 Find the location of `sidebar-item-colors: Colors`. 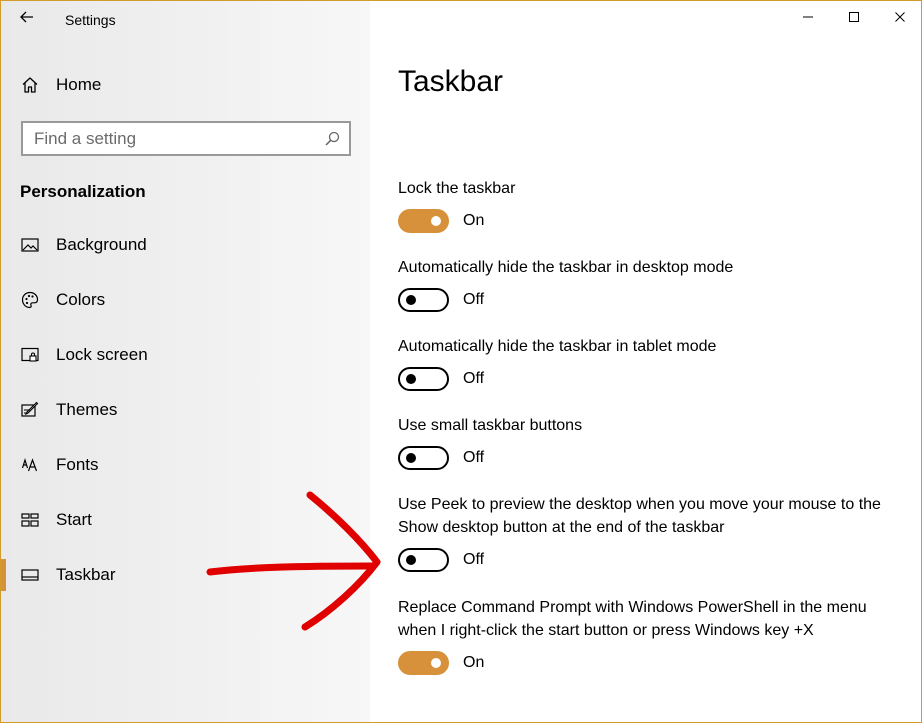

sidebar-item-colors: Colors is located at coordinates (185, 300).